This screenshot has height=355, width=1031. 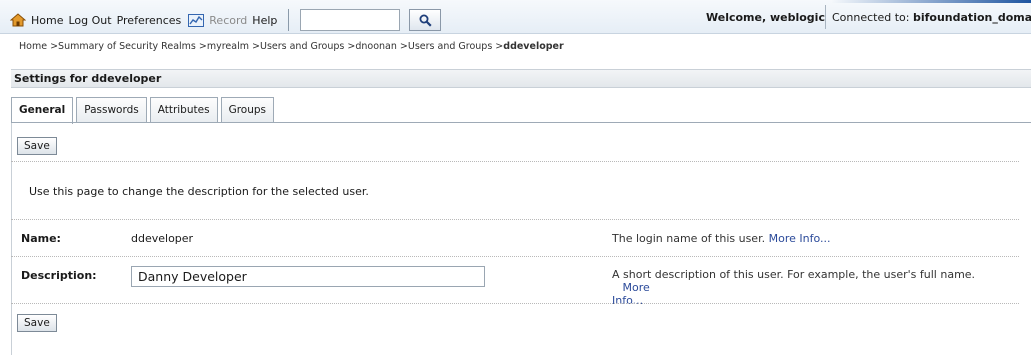 What do you see at coordinates (18, 20) in the screenshot?
I see `home-icon` at bounding box center [18, 20].